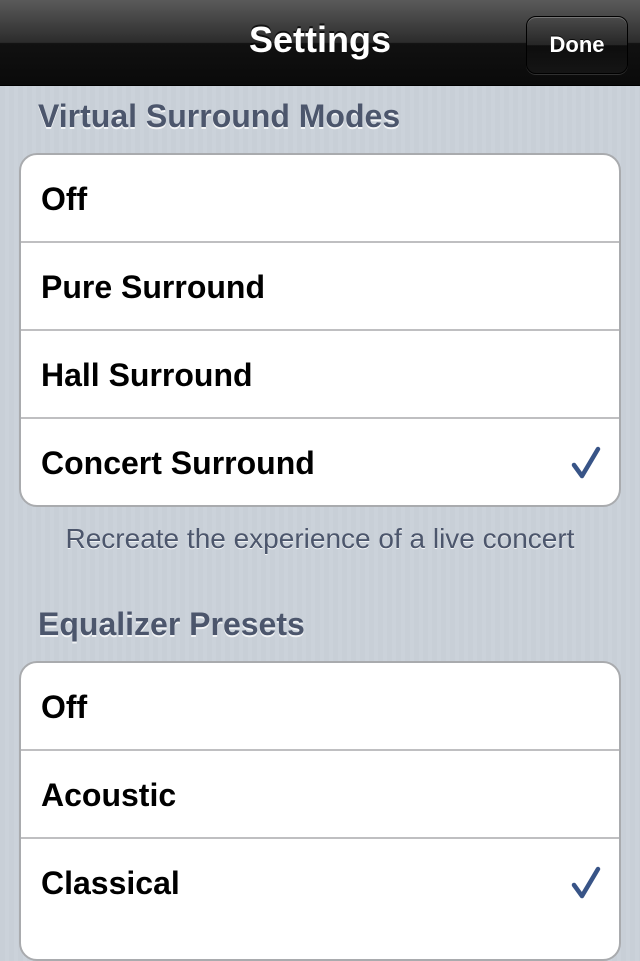 The width and height of the screenshot is (640, 961). Describe the element at coordinates (110, 883) in the screenshot. I see `option-label: Classical` at that location.